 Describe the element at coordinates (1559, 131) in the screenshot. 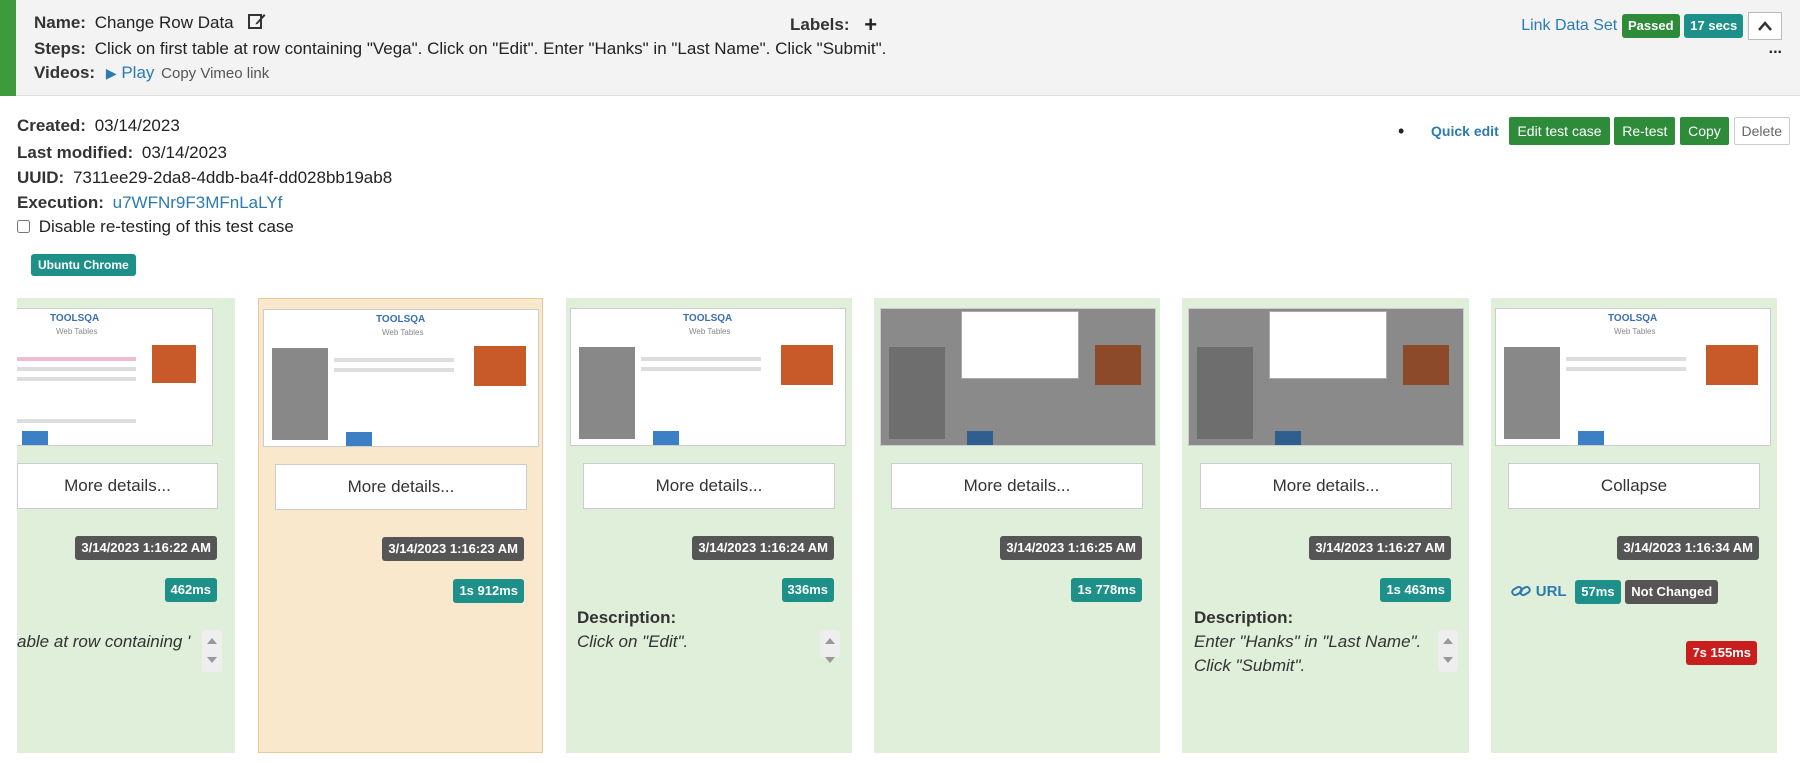

I see `edit-test-case-button: Edit test case` at that location.